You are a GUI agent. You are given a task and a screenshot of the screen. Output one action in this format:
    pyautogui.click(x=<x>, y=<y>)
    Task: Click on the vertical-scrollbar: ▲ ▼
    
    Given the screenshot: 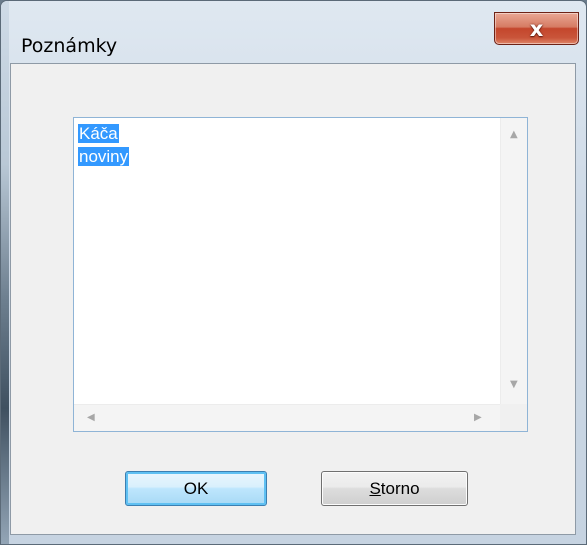 What is the action you would take?
    pyautogui.click(x=513, y=261)
    